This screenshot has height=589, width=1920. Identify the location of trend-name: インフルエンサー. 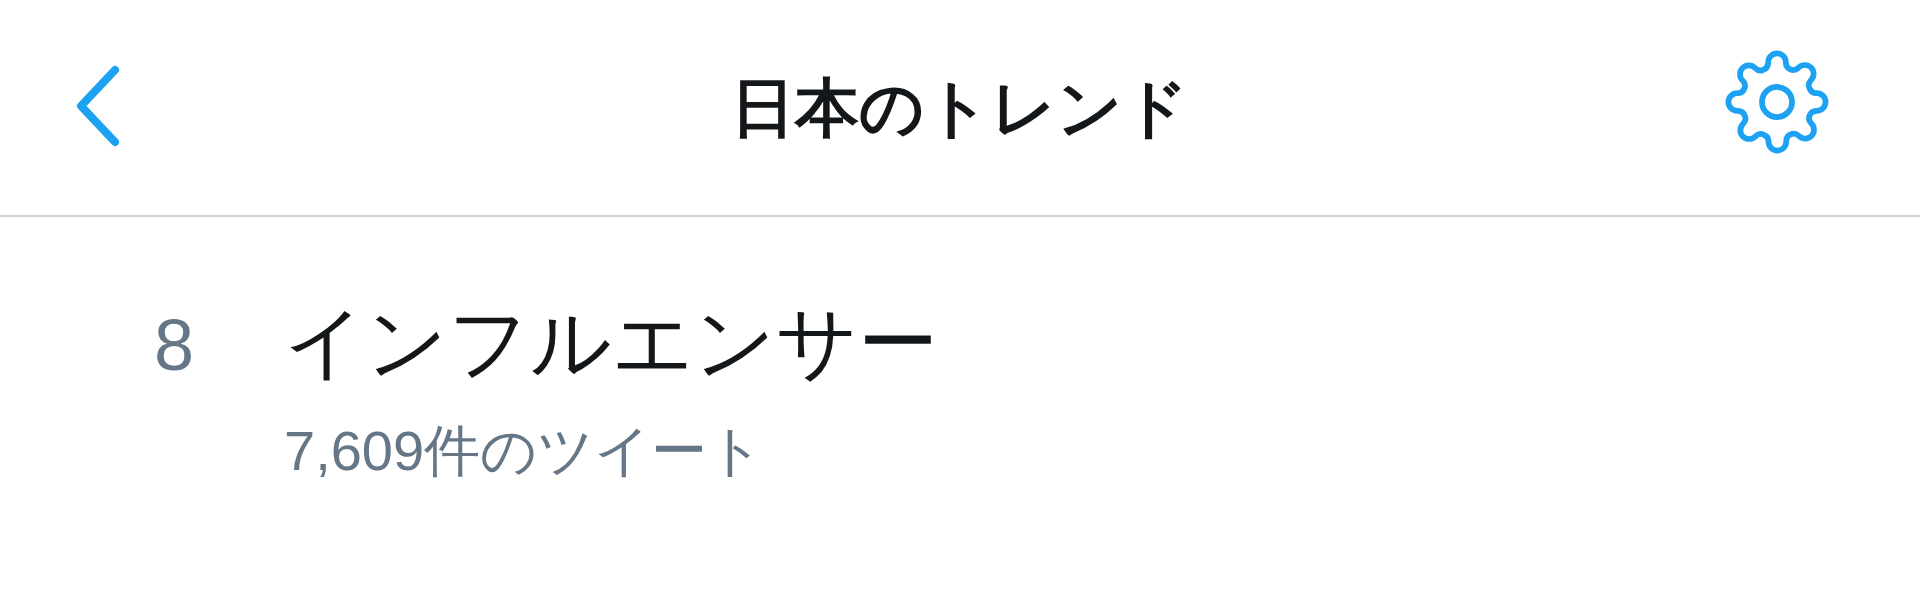
(611, 343).